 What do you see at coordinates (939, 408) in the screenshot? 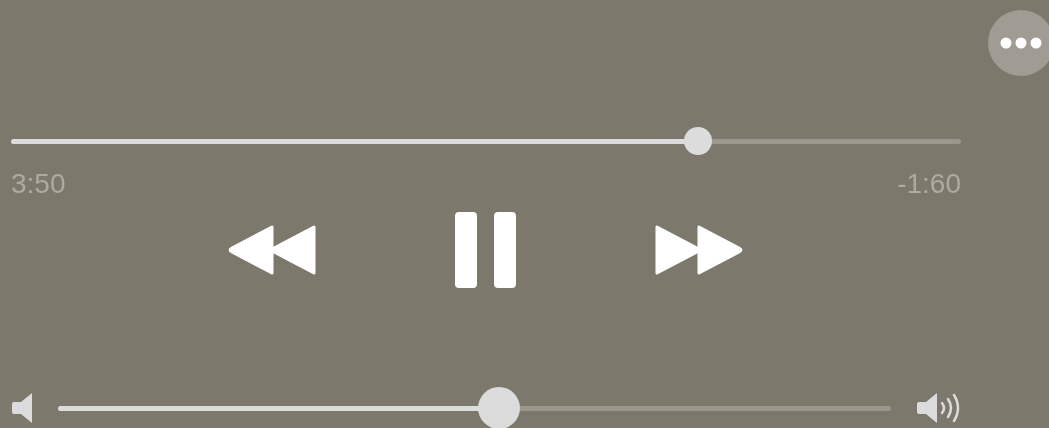
I see `speaker-loud-icon` at bounding box center [939, 408].